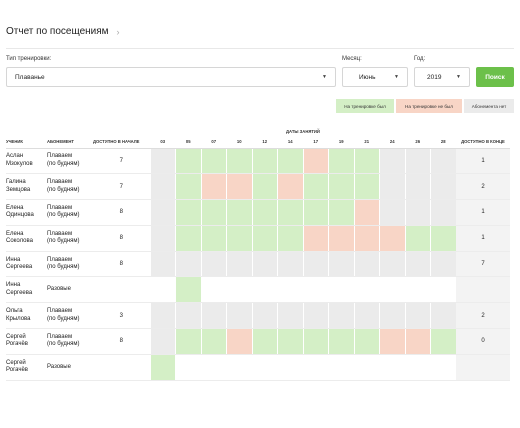  What do you see at coordinates (239, 142) in the screenshot?
I see `date-column-header: 10` at bounding box center [239, 142].